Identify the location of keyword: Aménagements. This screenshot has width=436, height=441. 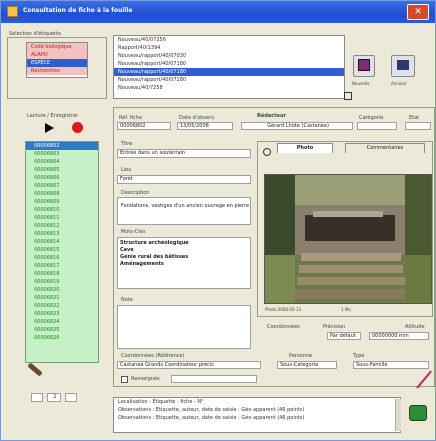
(142, 264).